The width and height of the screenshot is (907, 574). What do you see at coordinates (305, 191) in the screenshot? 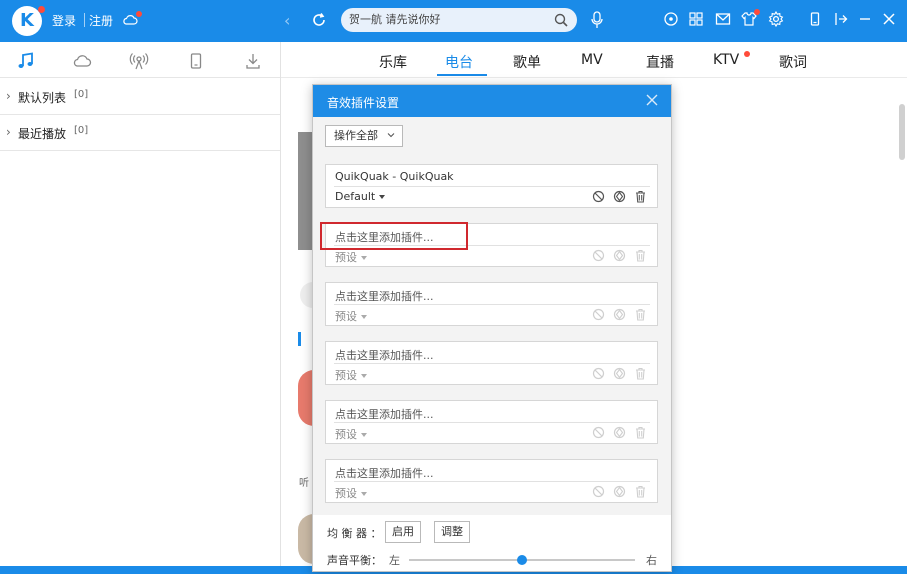
I see `banner-image` at bounding box center [305, 191].